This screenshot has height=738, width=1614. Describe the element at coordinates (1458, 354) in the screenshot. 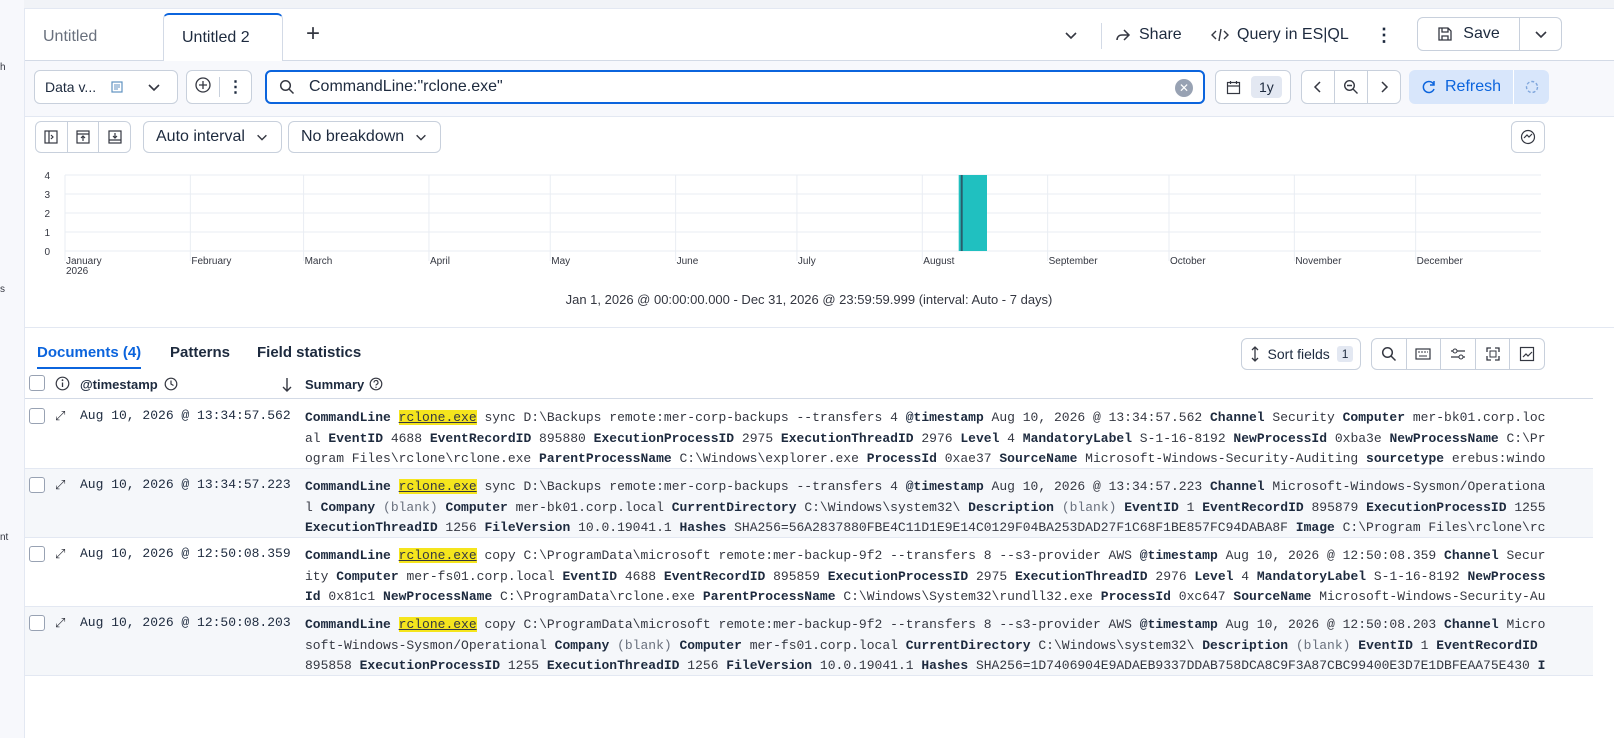

I see `display-settings-icon` at that location.